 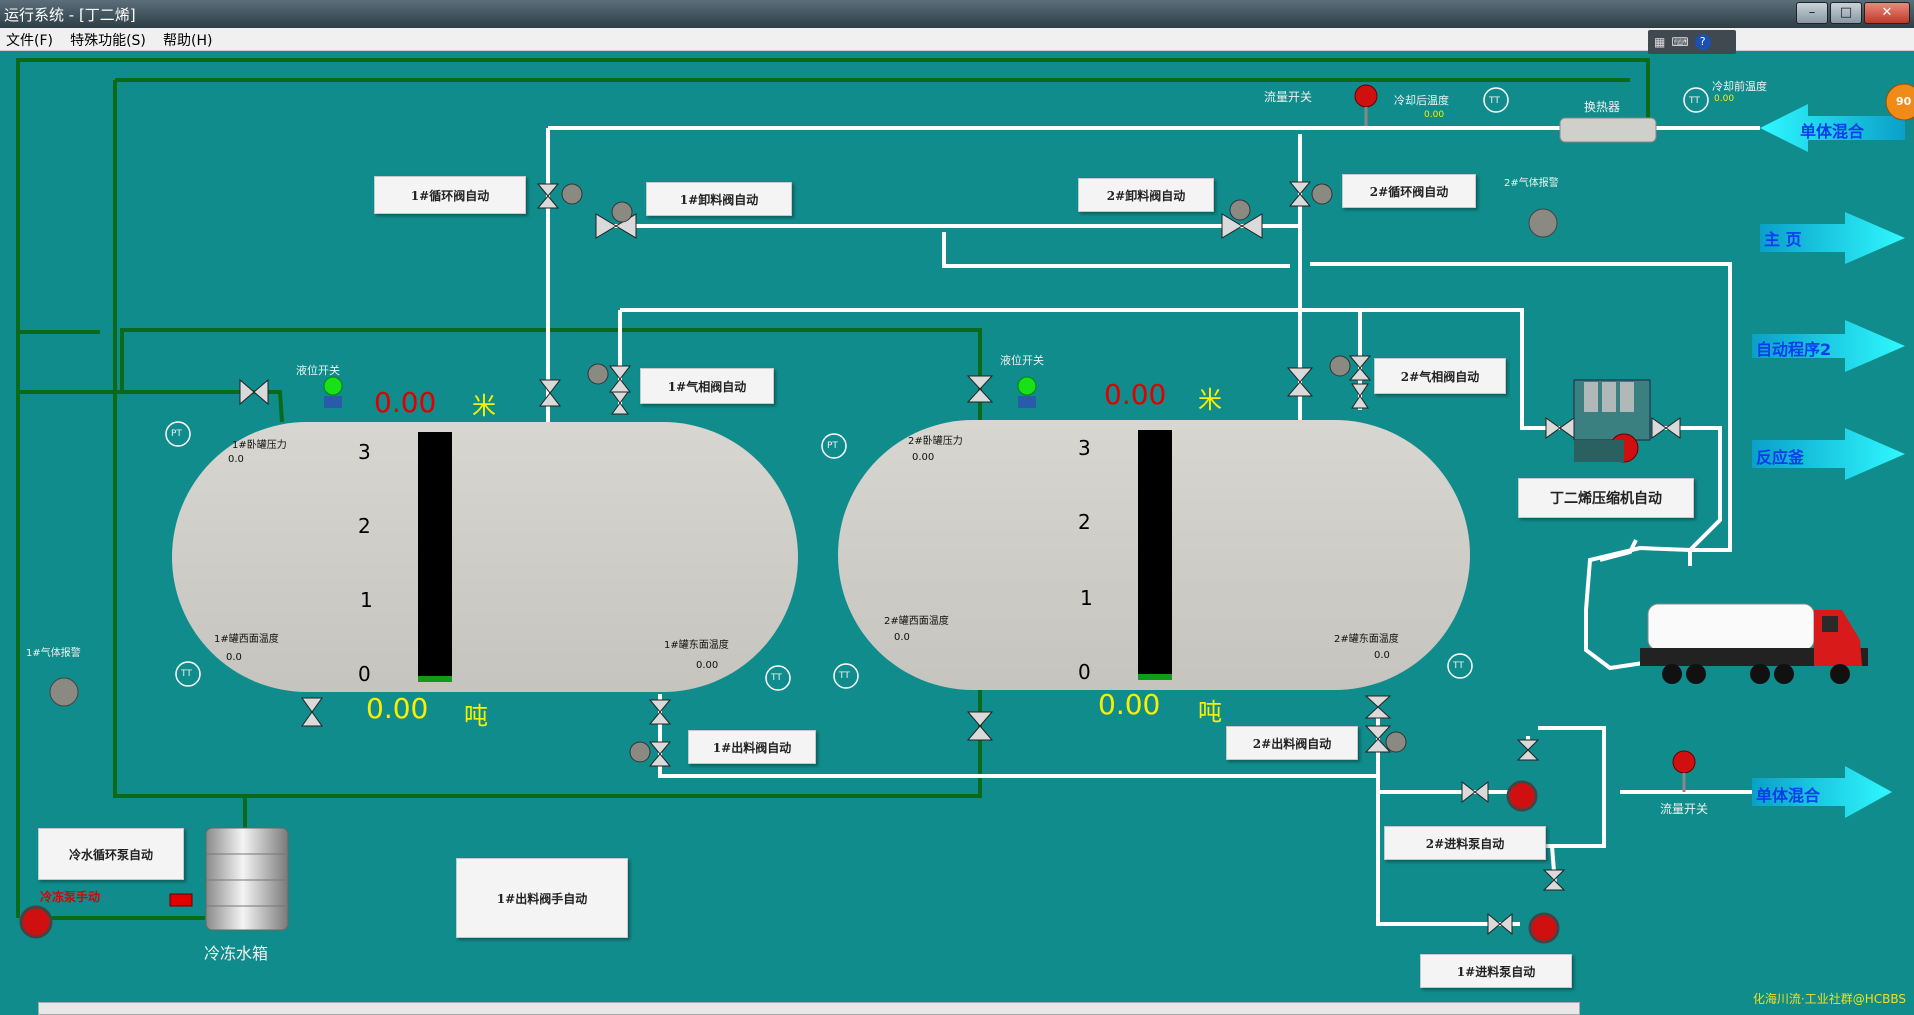 What do you see at coordinates (1086, 598) in the screenshot?
I see `tank-2-scale-1: 1` at bounding box center [1086, 598].